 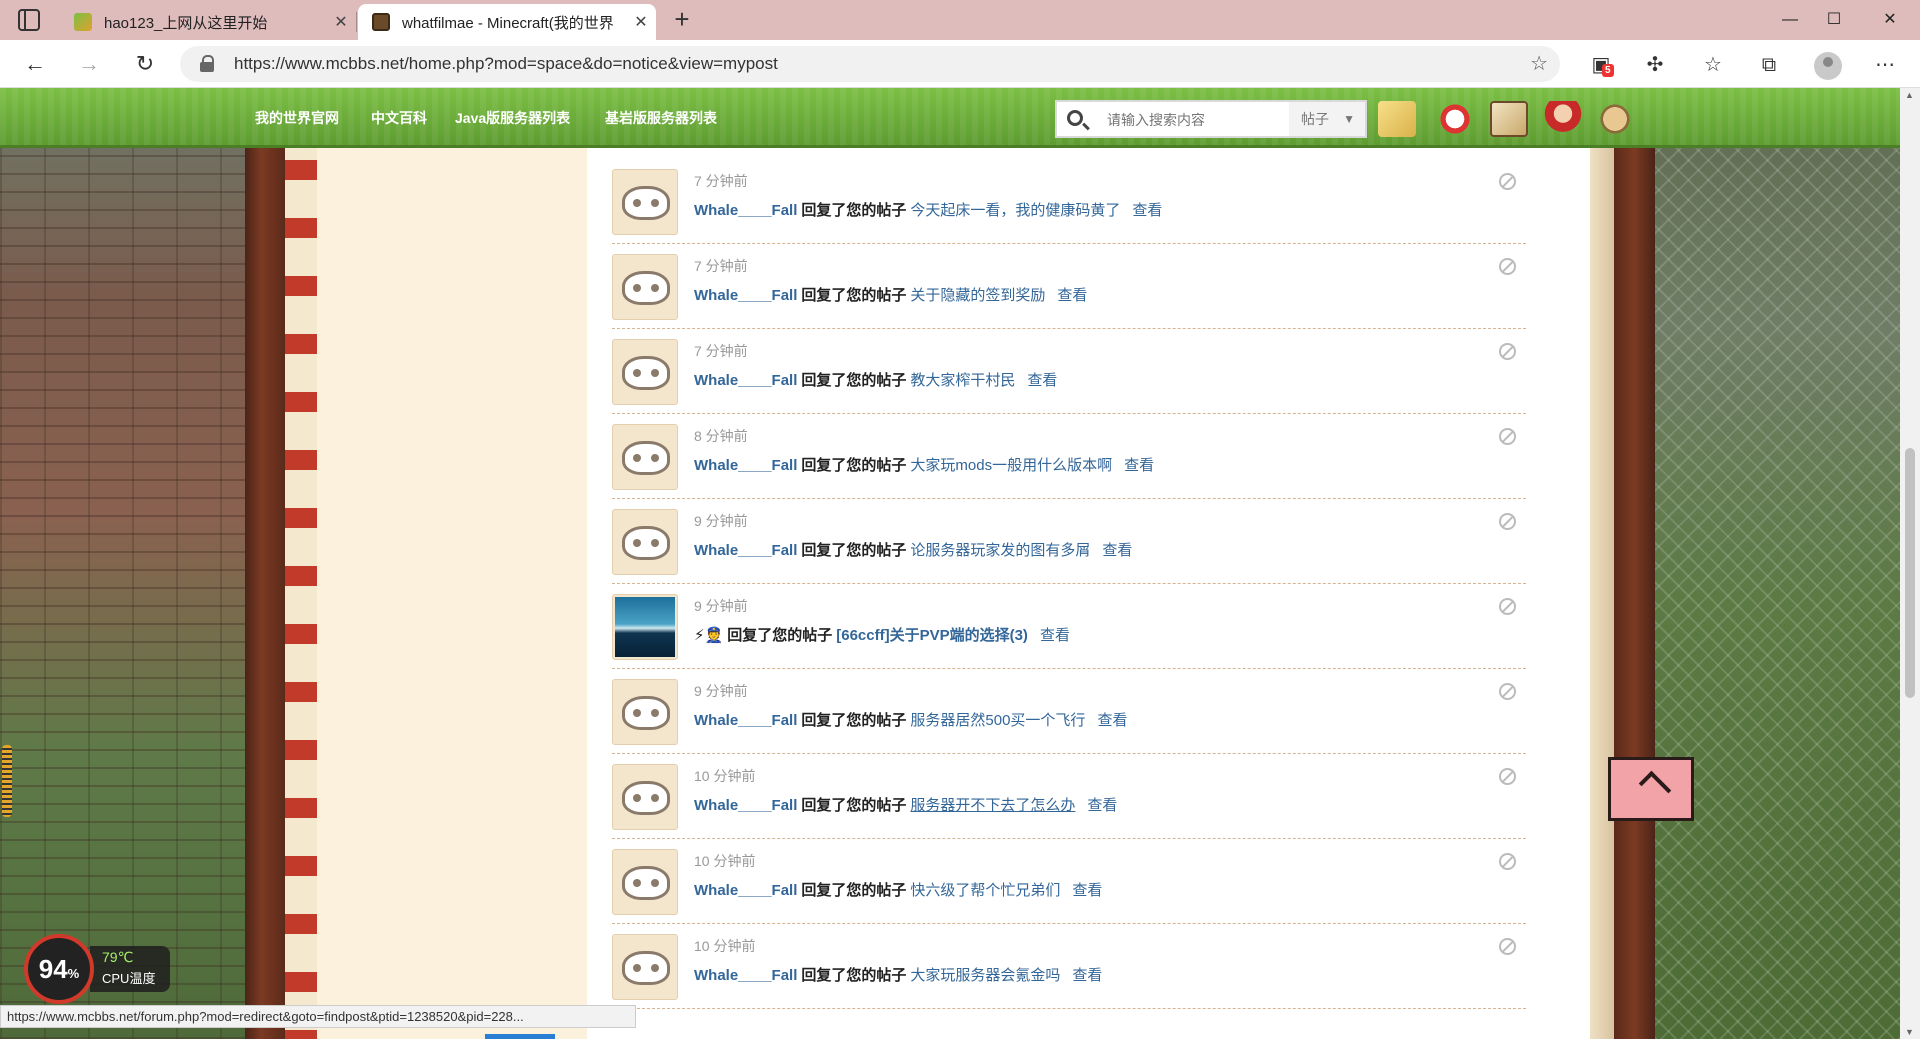 What do you see at coordinates (985, 975) in the screenshot?
I see `notice-post-link: 大家玩服务器会氪金吗` at bounding box center [985, 975].